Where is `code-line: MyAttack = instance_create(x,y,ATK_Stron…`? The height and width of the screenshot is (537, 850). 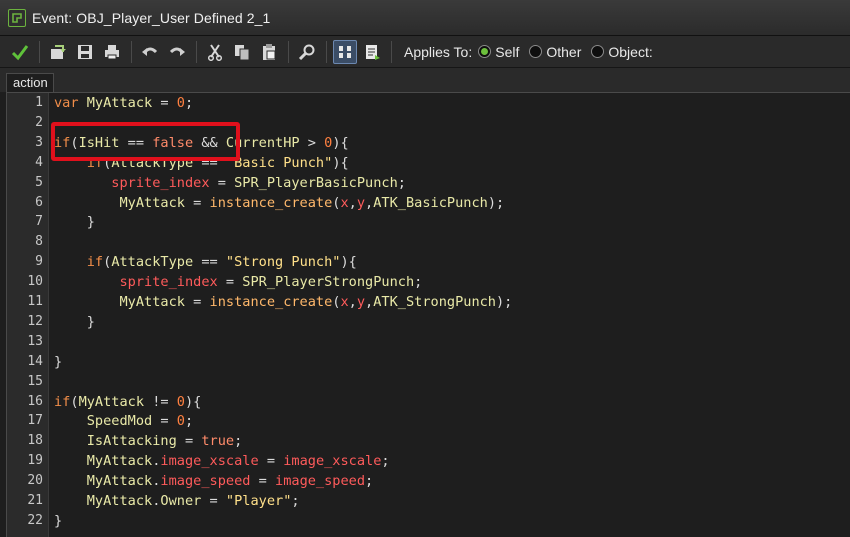 code-line: MyAttack = instance_create(x,y,ATK_Stron… is located at coordinates (283, 302).